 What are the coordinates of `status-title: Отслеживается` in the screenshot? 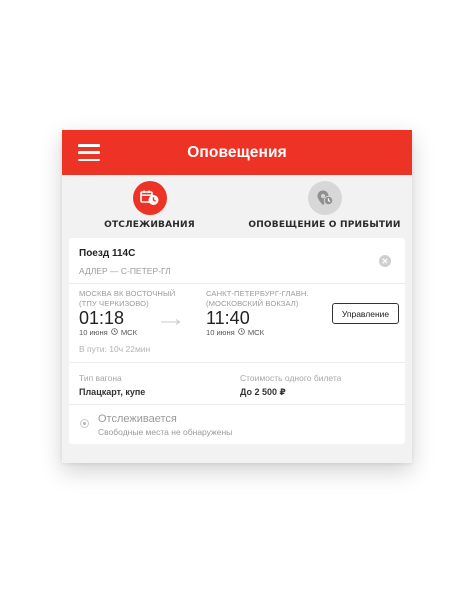 It's located at (137, 419).